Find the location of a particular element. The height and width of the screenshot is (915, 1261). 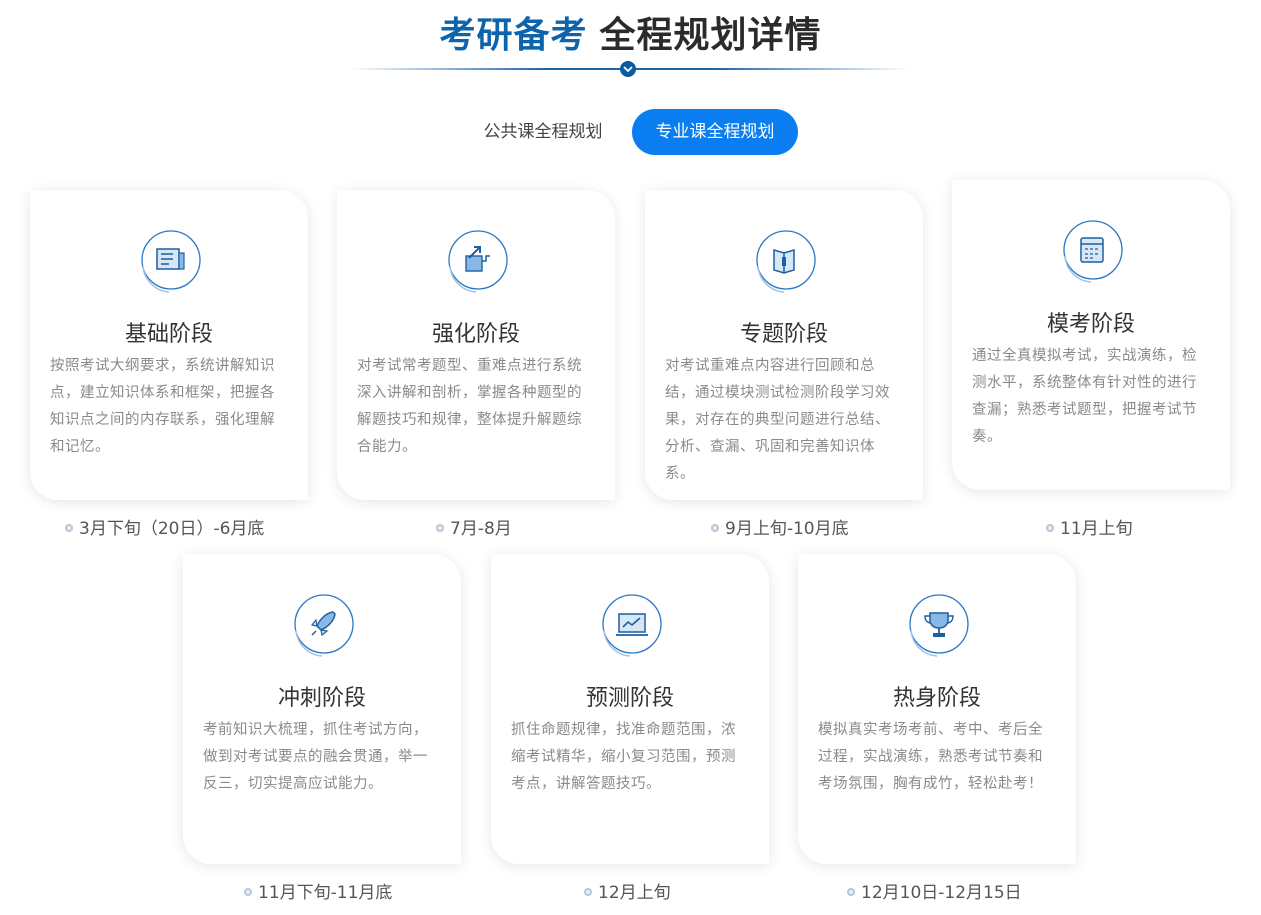

title-highlight: 考研备考 is located at coordinates (513, 35).